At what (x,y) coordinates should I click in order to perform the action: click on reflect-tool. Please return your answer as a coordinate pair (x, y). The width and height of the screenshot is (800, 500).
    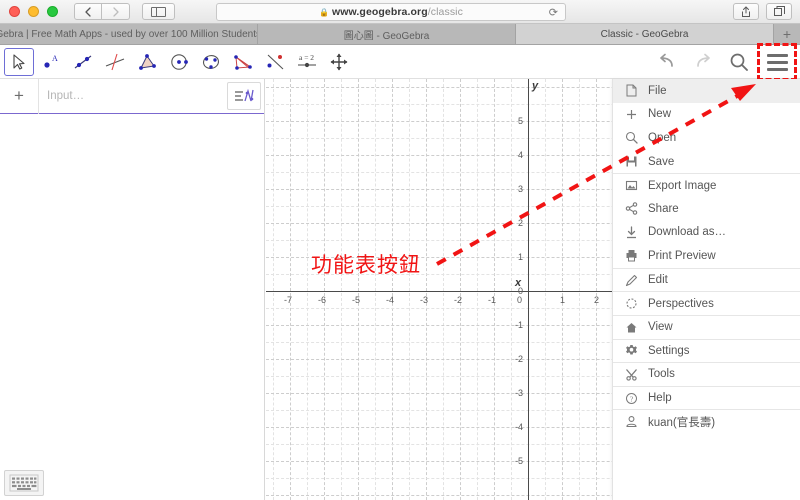
    Looking at the image, I should click on (275, 61).